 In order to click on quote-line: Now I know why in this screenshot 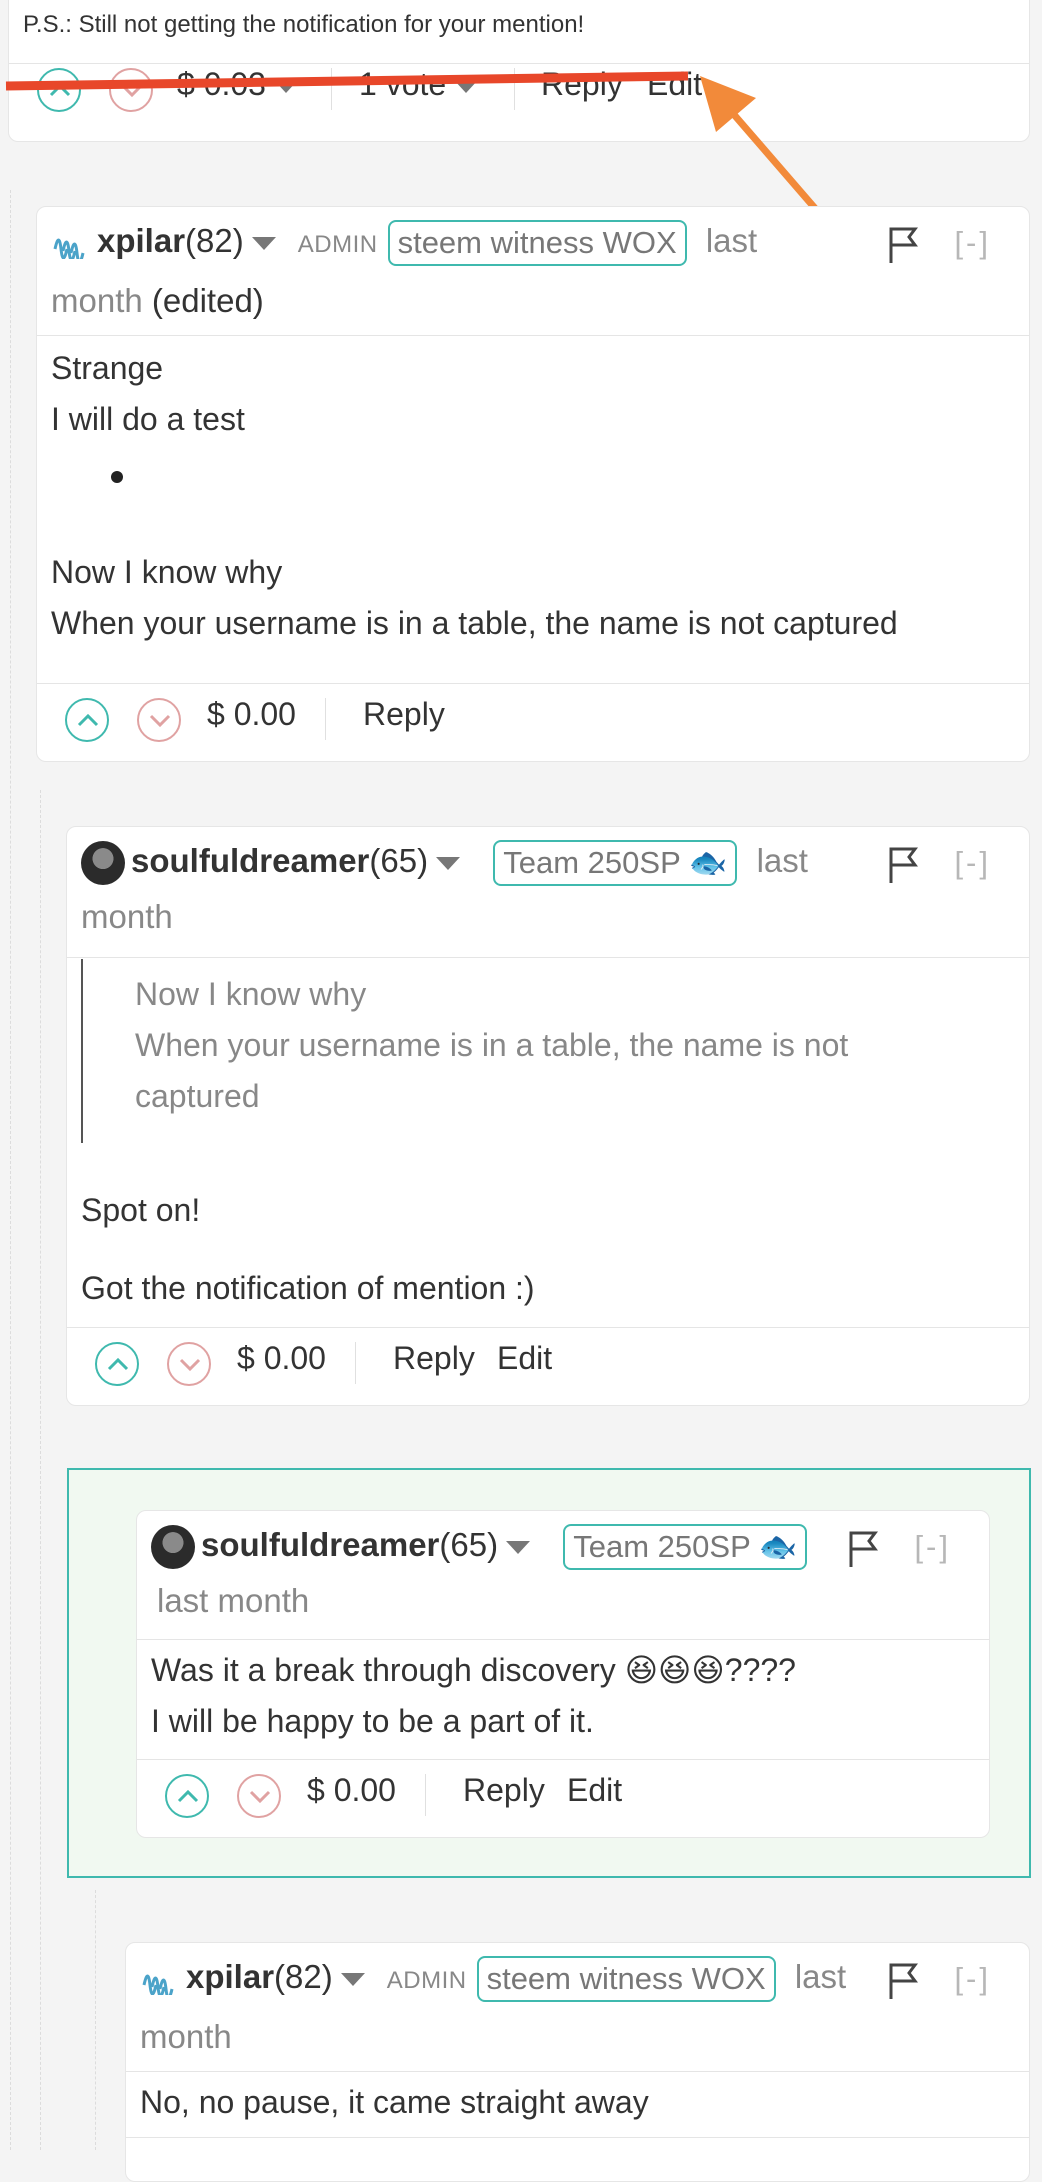, I will do `click(251, 994)`.